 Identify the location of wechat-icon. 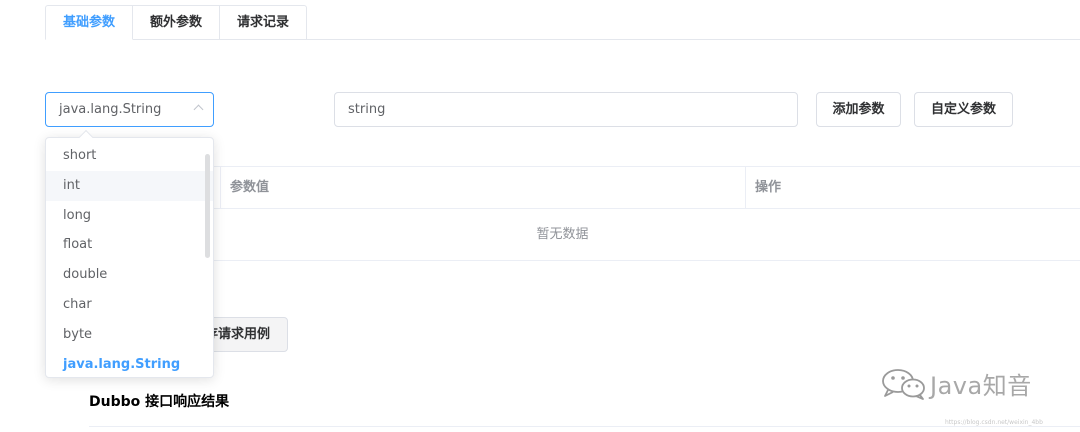
(903, 384).